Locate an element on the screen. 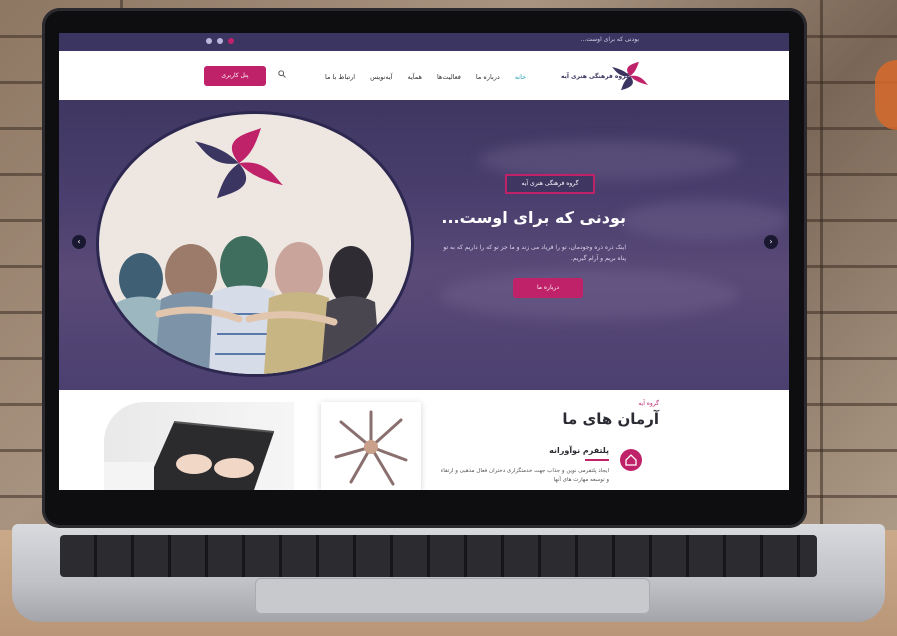 The width and height of the screenshot is (897, 636). plant-leaf is located at coordinates (886, 95).